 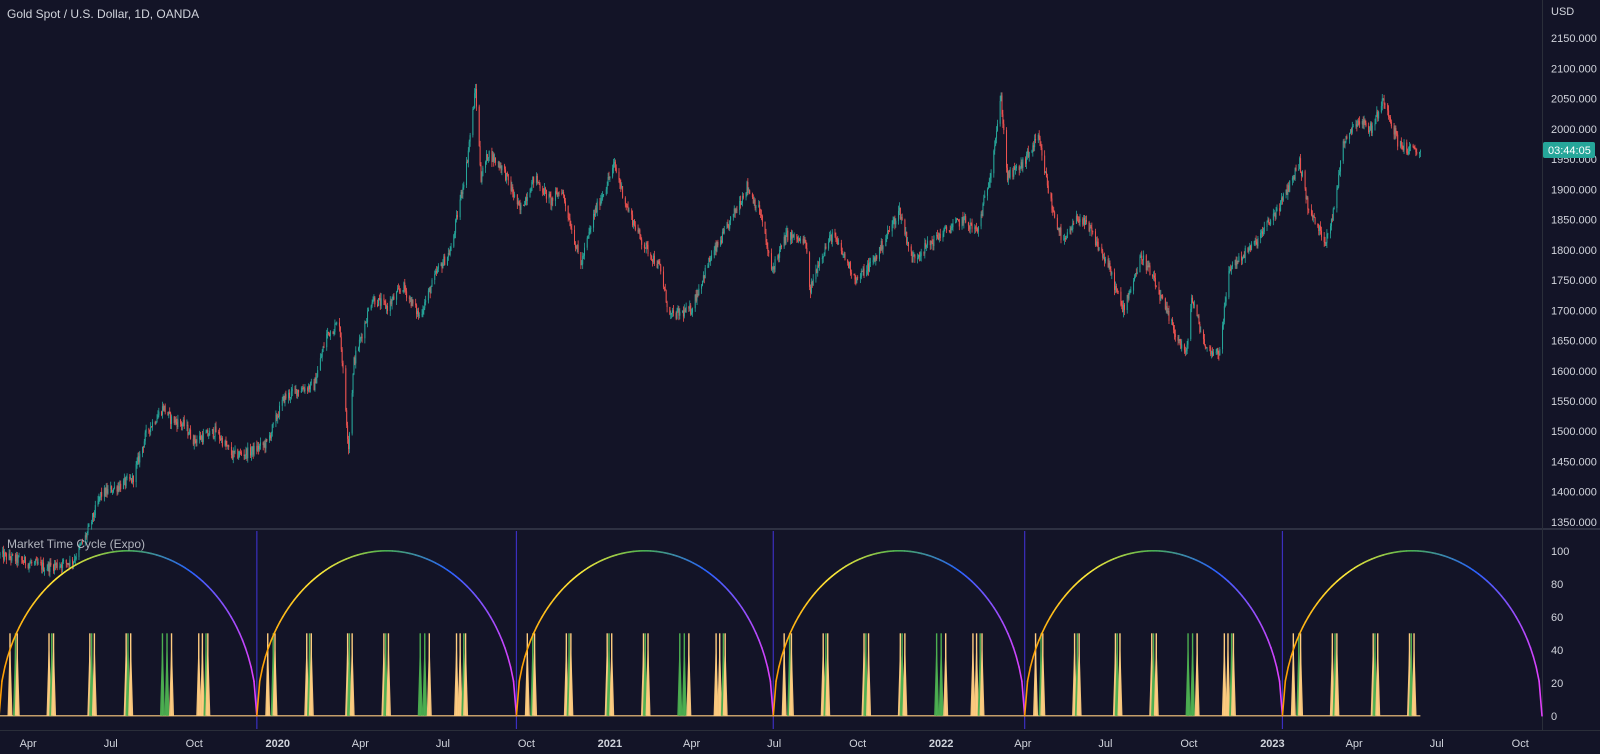 What do you see at coordinates (1560, 552) in the screenshot?
I see `indicator-tick-label: 100` at bounding box center [1560, 552].